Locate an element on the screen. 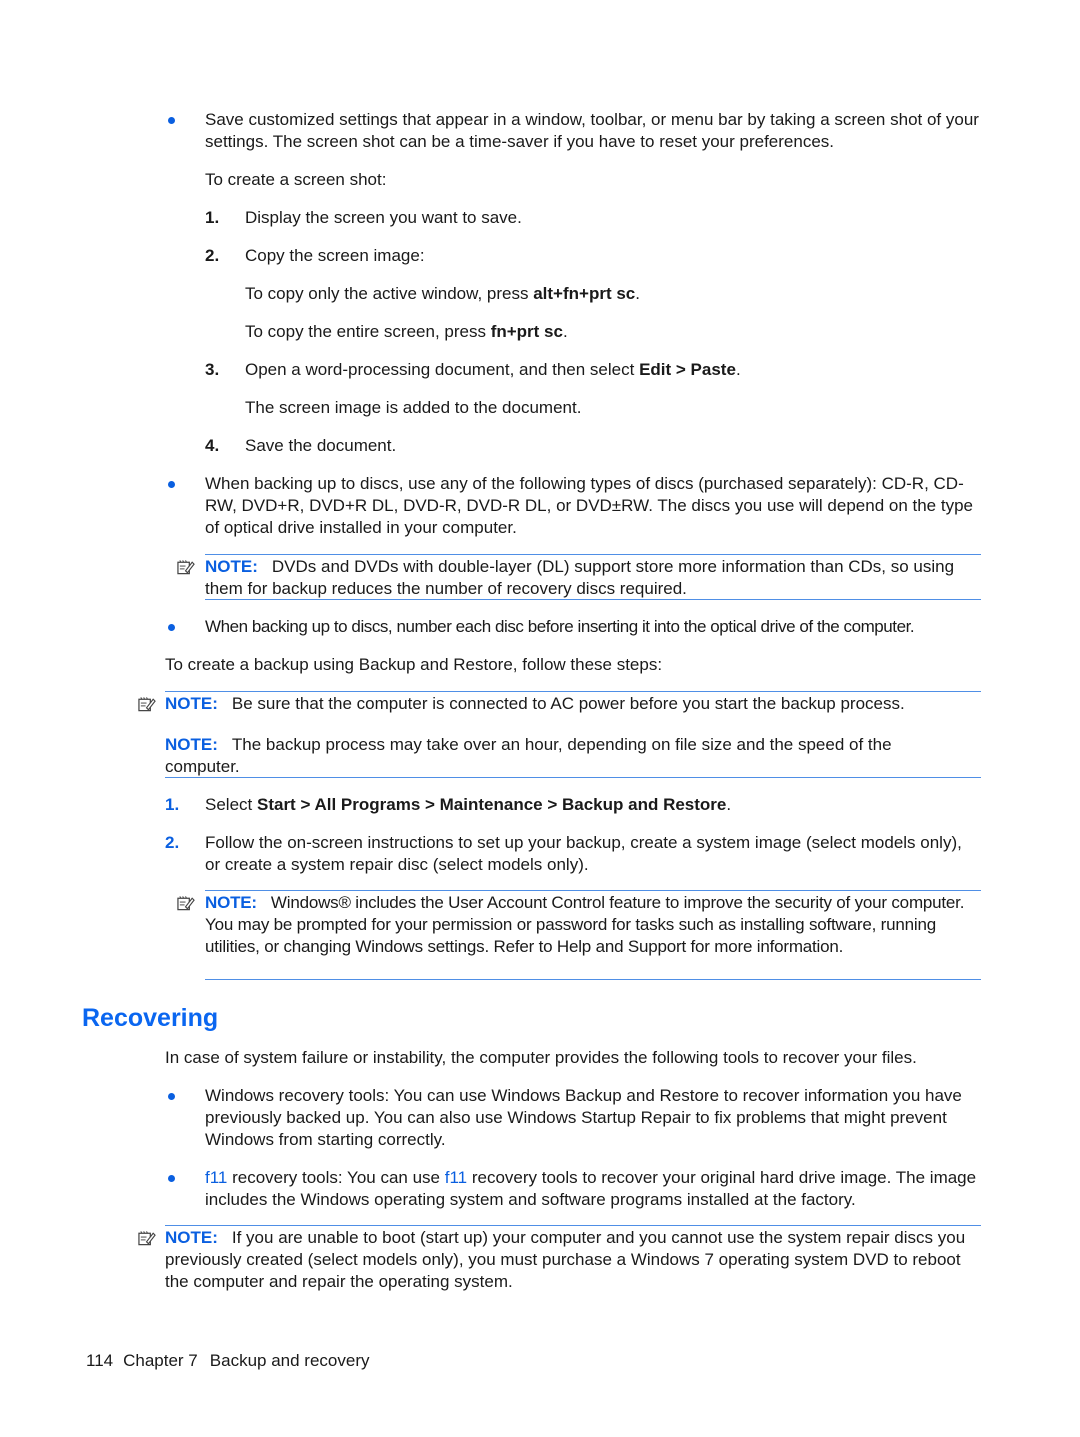 Image resolution: width=1080 pixels, height=1437 pixels. section-heading: Recovering is located at coordinates (150, 1018).